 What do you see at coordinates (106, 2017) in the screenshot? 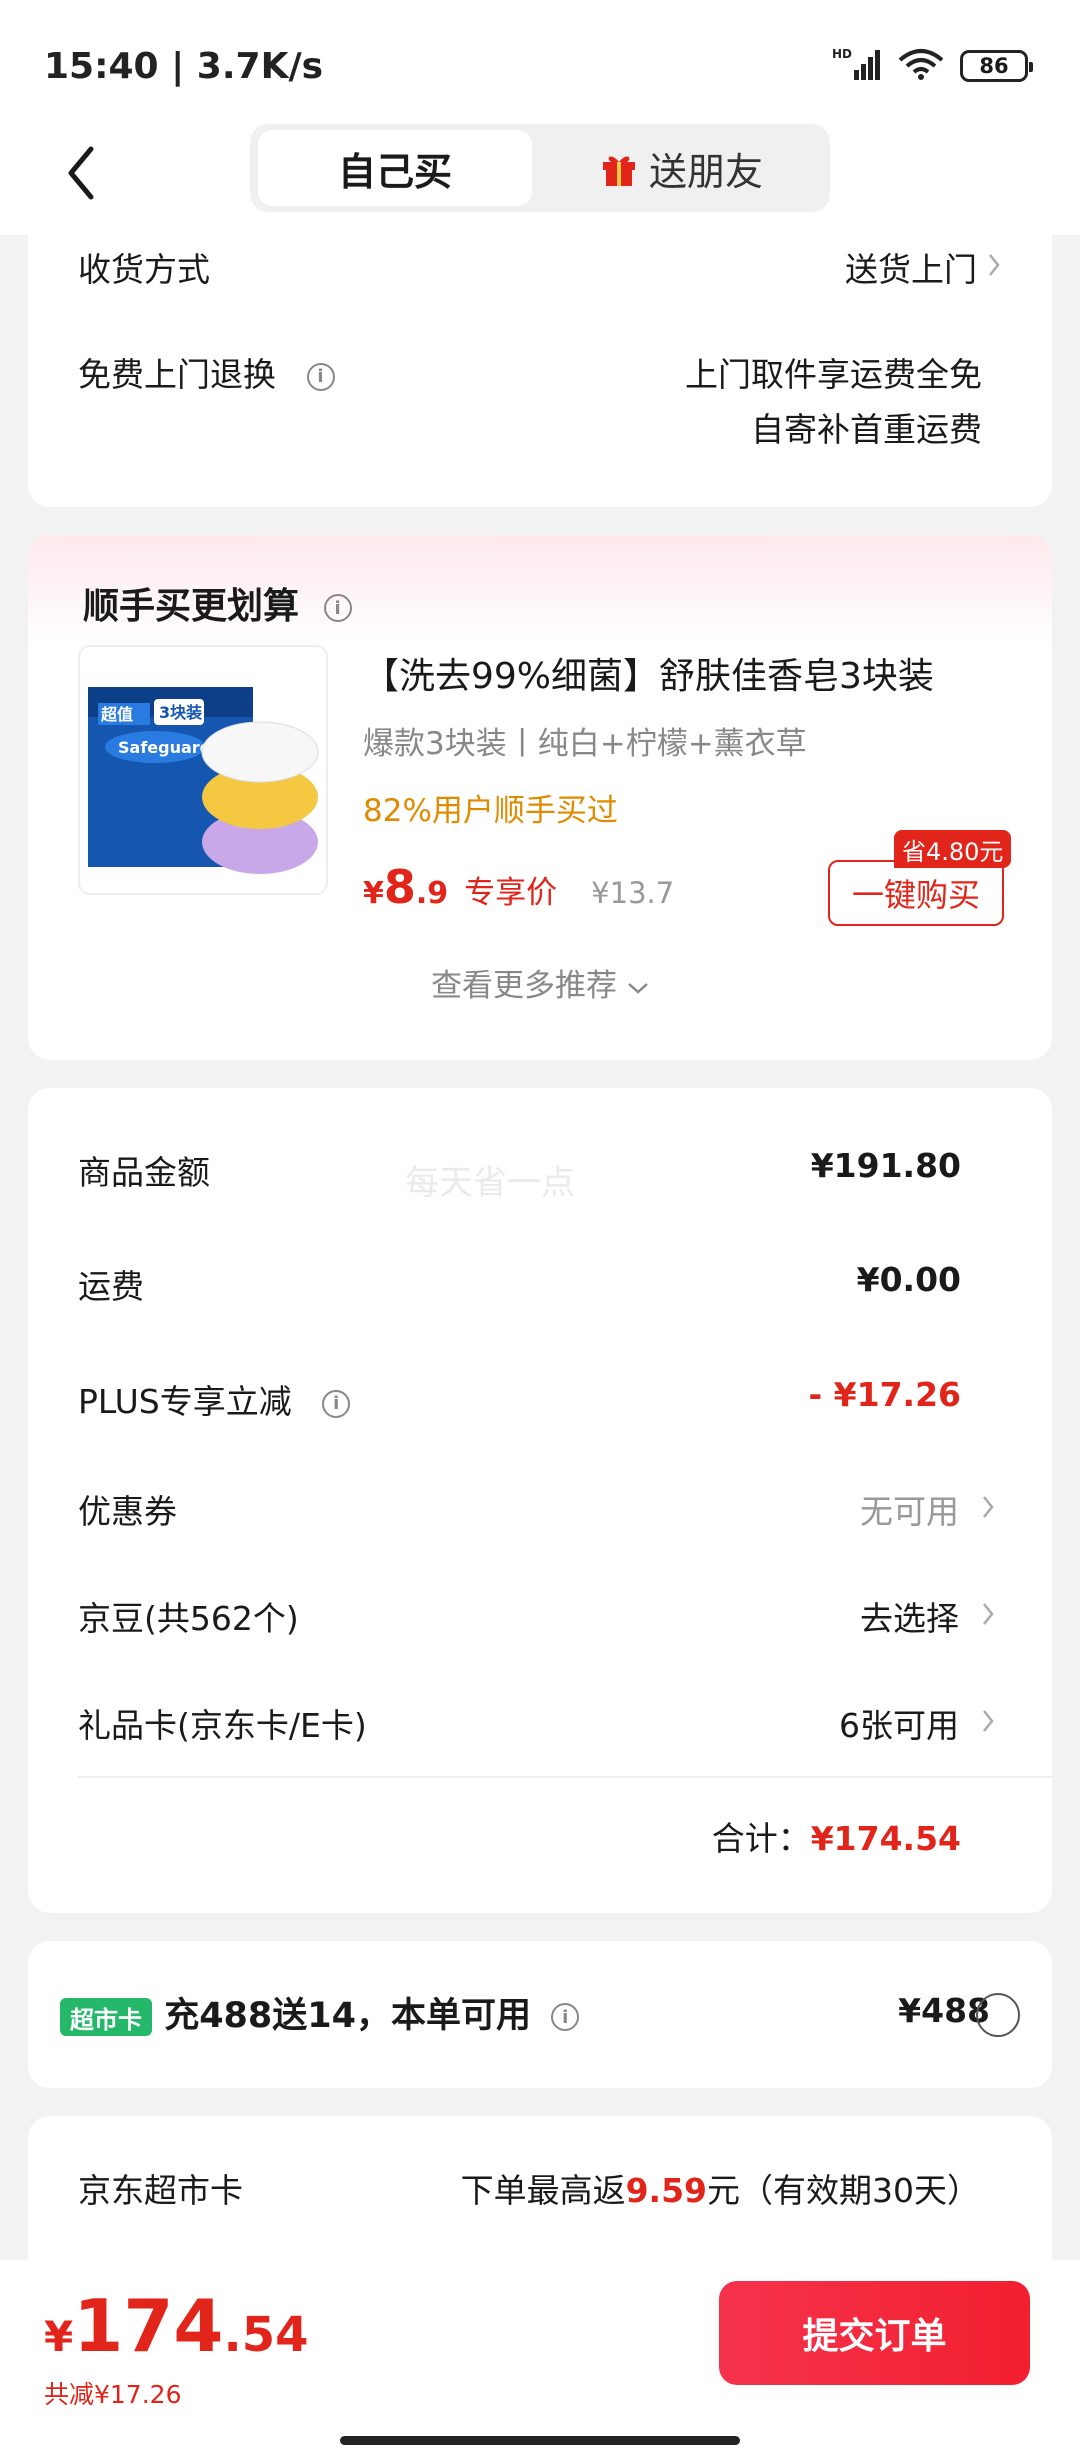
I see `supermarket-card-tag: 超市卡` at bounding box center [106, 2017].